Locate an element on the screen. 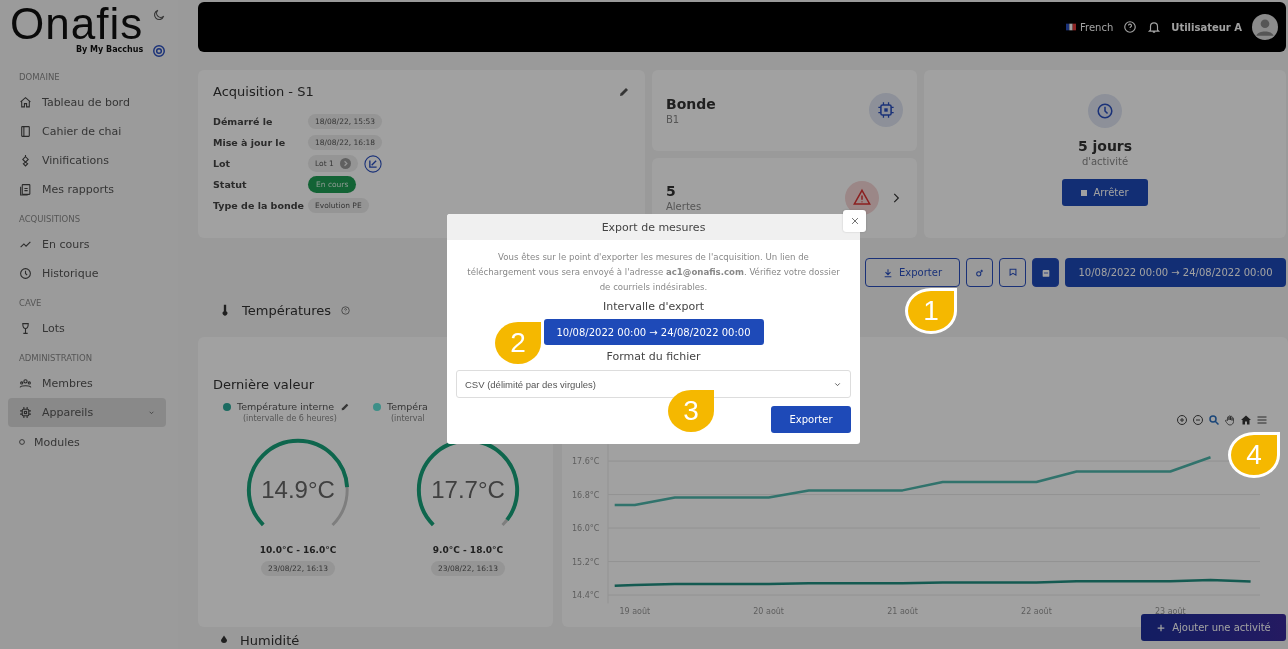 The image size is (1288, 649). nav-item: Lots is located at coordinates (87, 328).